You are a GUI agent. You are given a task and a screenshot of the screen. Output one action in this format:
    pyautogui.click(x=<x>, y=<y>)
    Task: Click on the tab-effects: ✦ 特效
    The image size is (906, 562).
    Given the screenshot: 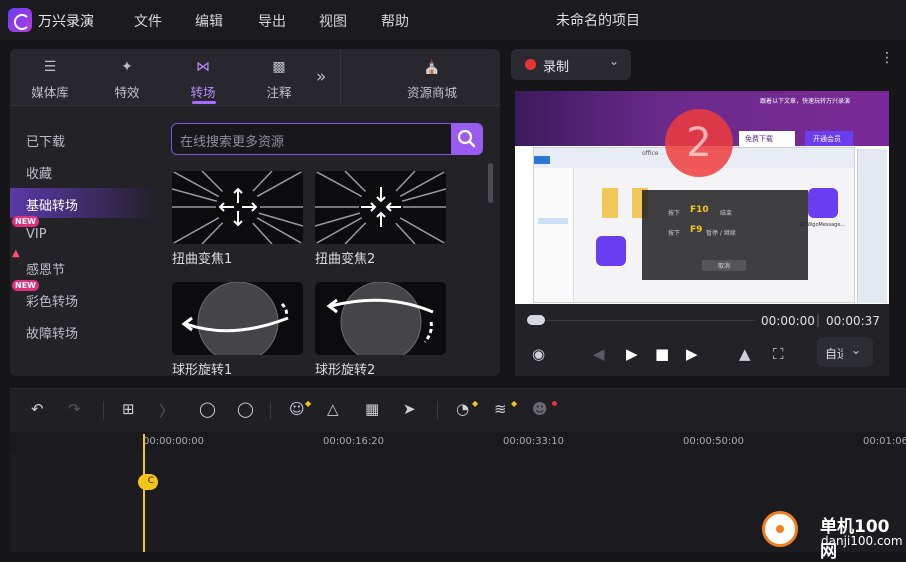 What is the action you would take?
    pyautogui.click(x=127, y=77)
    